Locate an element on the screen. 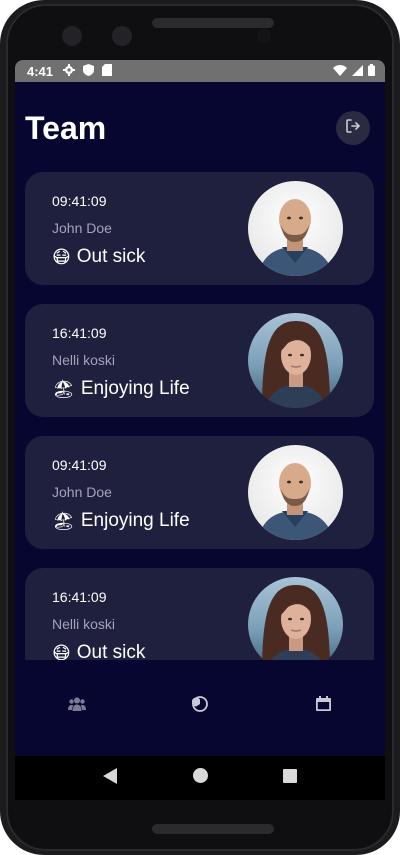 Image resolution: width=400 pixels, height=855 pixels. earpiece-speaker is located at coordinates (213, 23).